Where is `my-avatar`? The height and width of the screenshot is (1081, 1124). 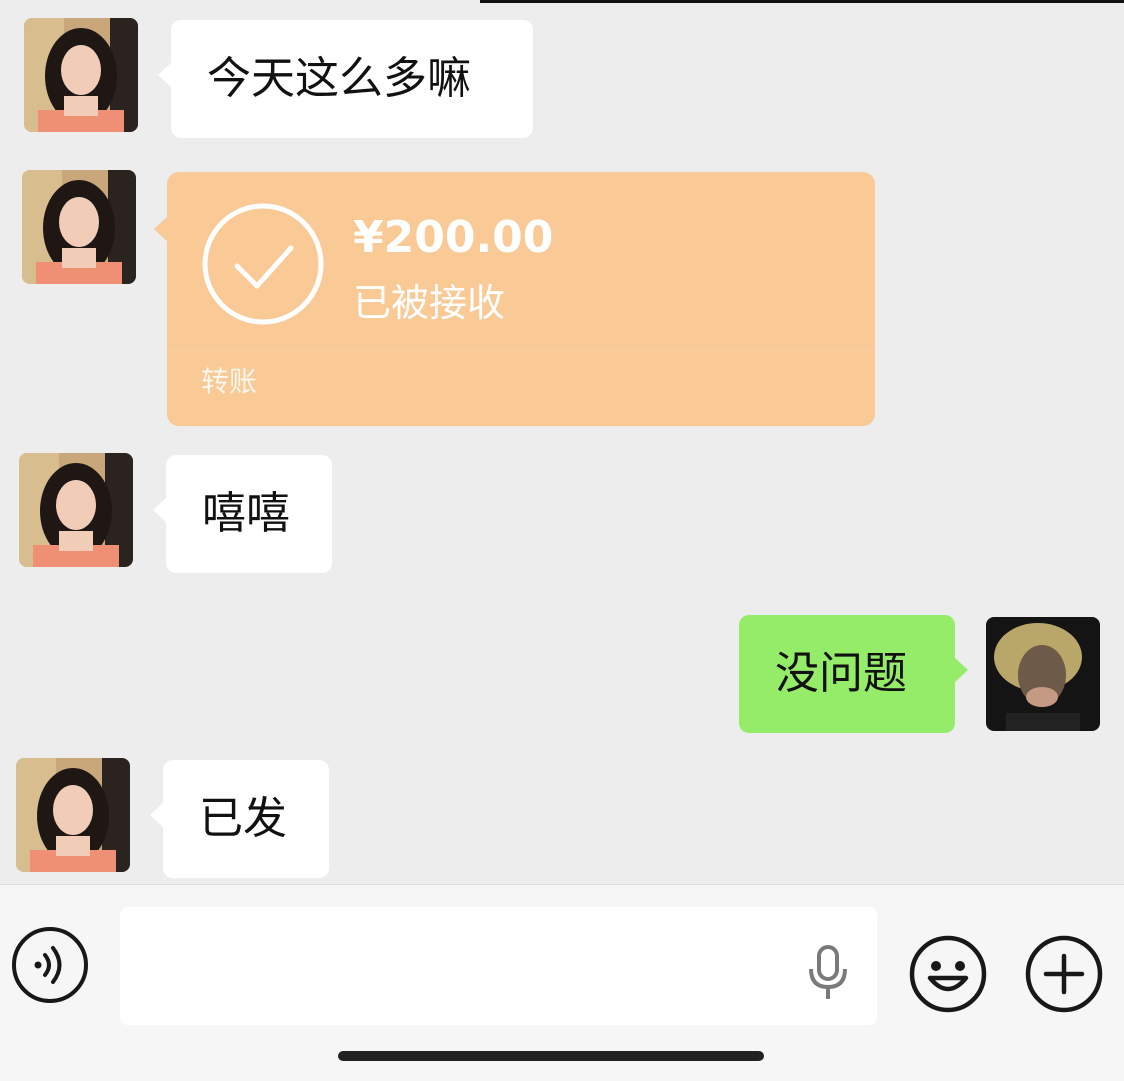 my-avatar is located at coordinates (1043, 674).